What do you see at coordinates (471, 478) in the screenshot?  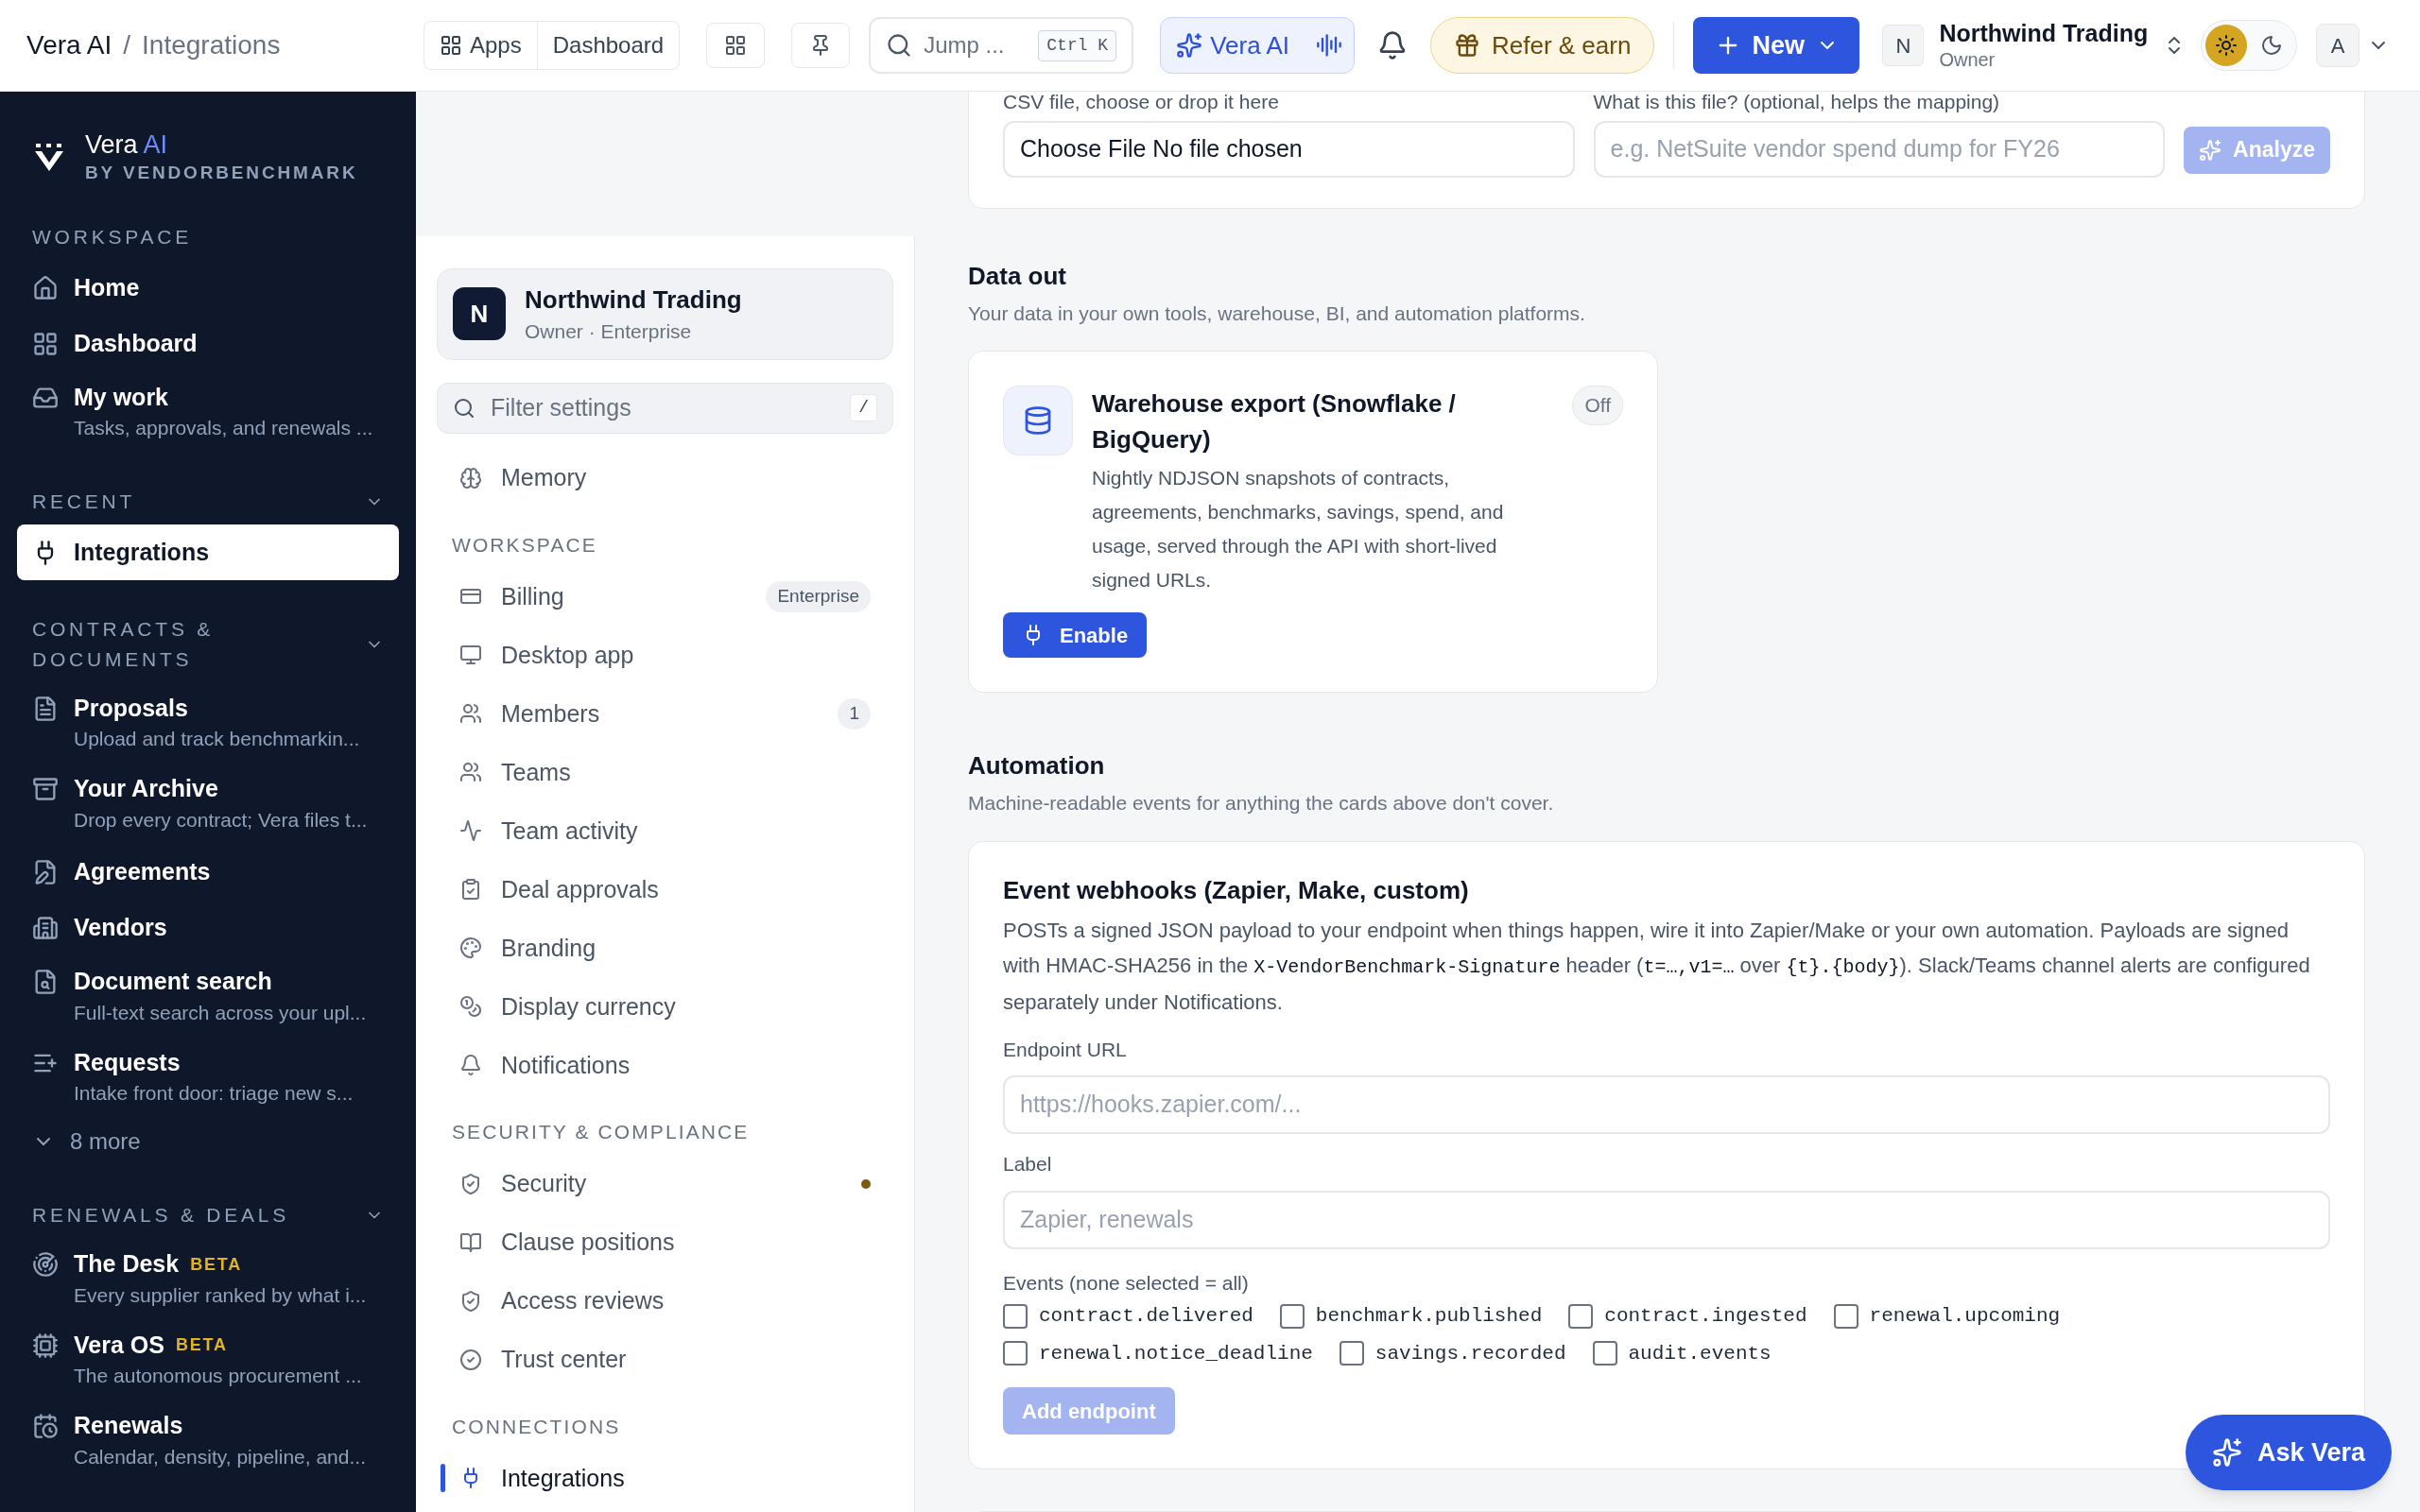 I see `brain-icon` at bounding box center [471, 478].